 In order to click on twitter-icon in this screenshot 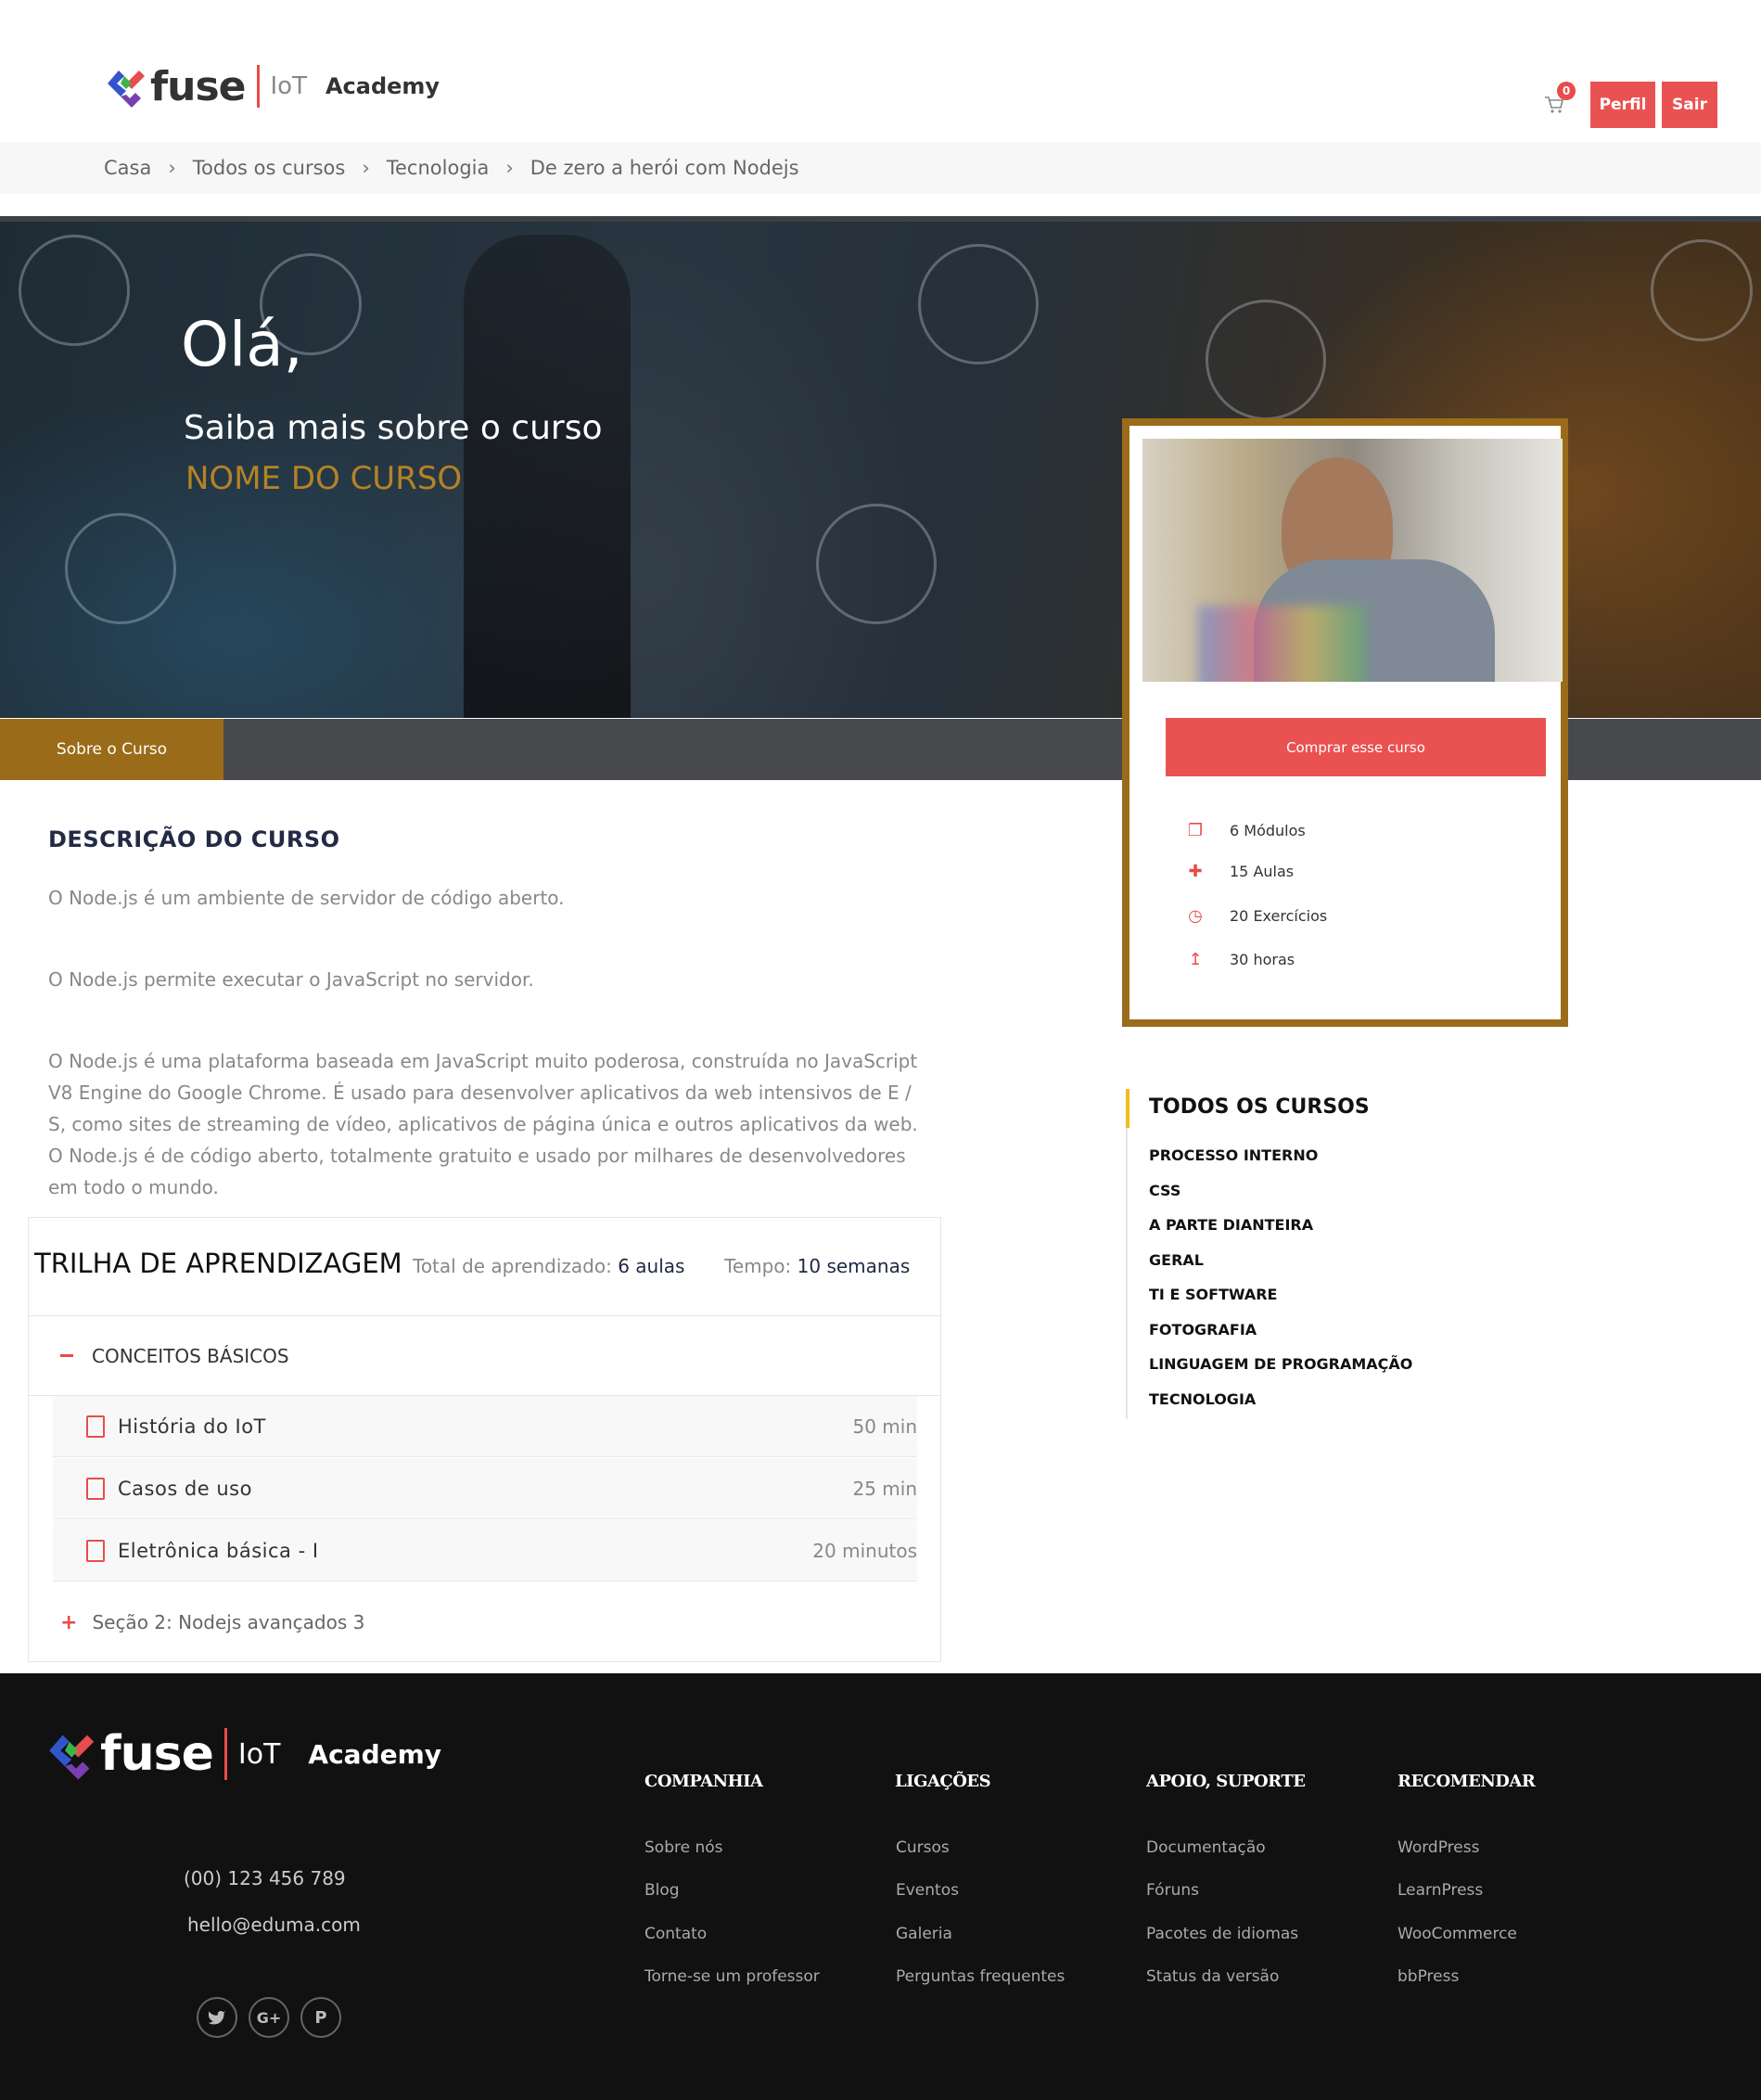, I will do `click(217, 2017)`.